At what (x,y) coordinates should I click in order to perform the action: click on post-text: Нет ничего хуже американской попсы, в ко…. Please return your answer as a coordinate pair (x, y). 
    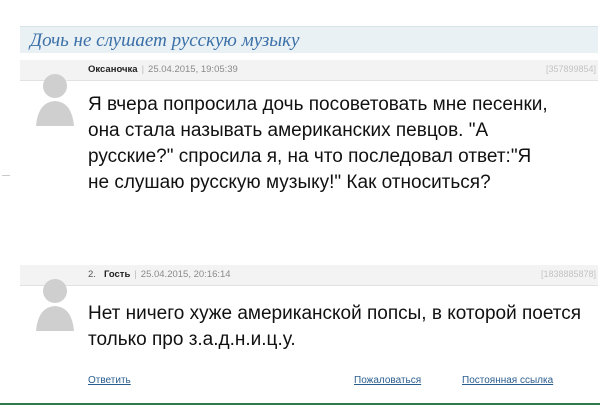
    Looking at the image, I should click on (335, 326).